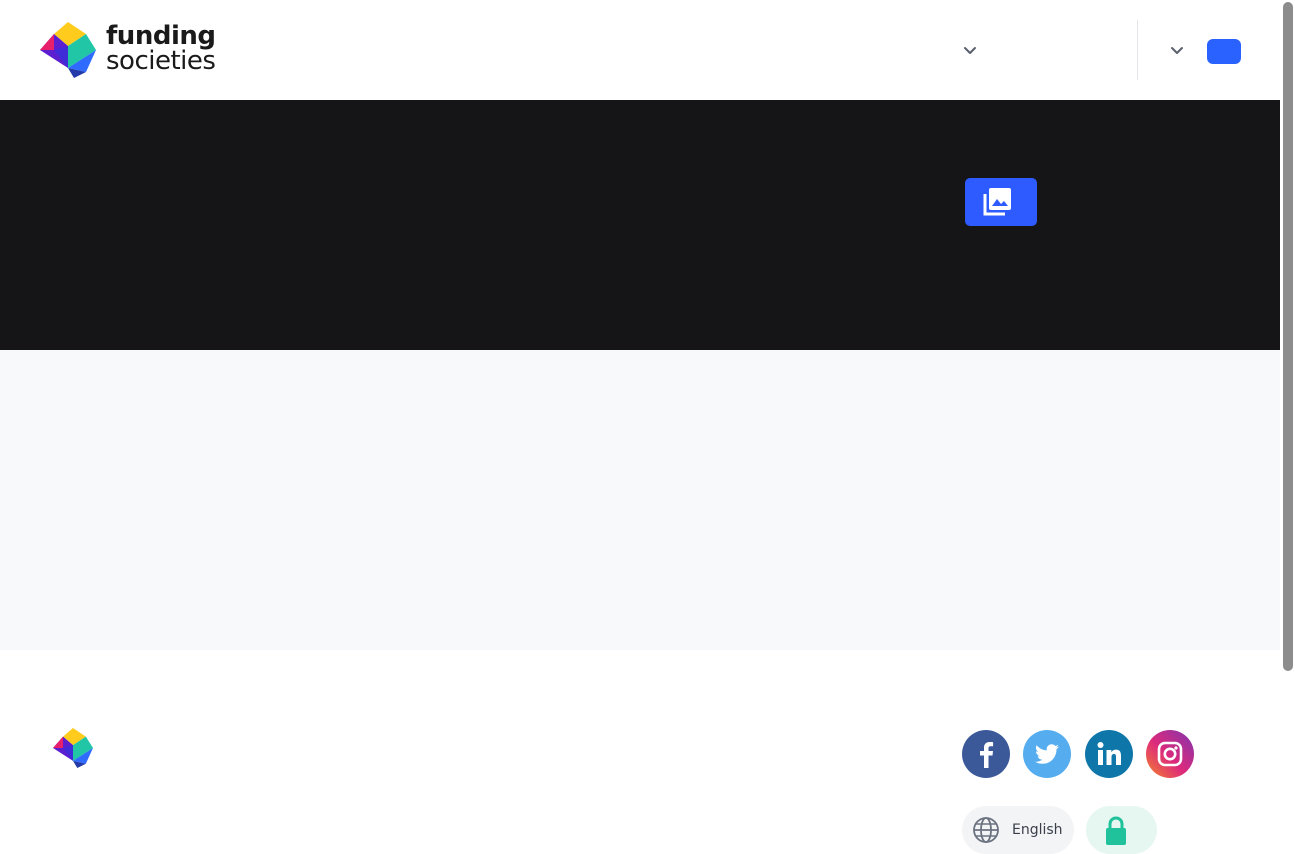 The width and height of the screenshot is (1295, 854). Describe the element at coordinates (1116, 830) in the screenshot. I see `lock-icon` at that location.